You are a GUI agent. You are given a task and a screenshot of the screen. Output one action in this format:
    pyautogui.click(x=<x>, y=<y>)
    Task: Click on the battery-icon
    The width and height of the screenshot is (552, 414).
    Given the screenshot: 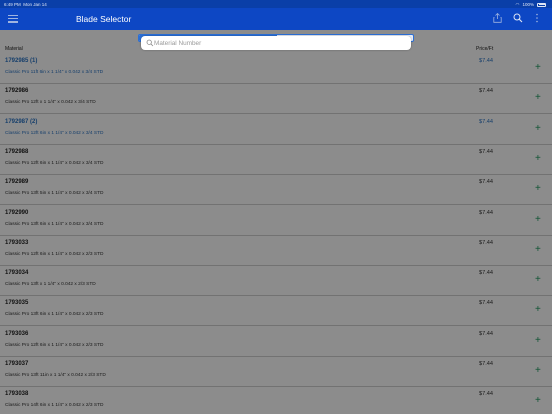 What is the action you would take?
    pyautogui.click(x=541, y=4)
    